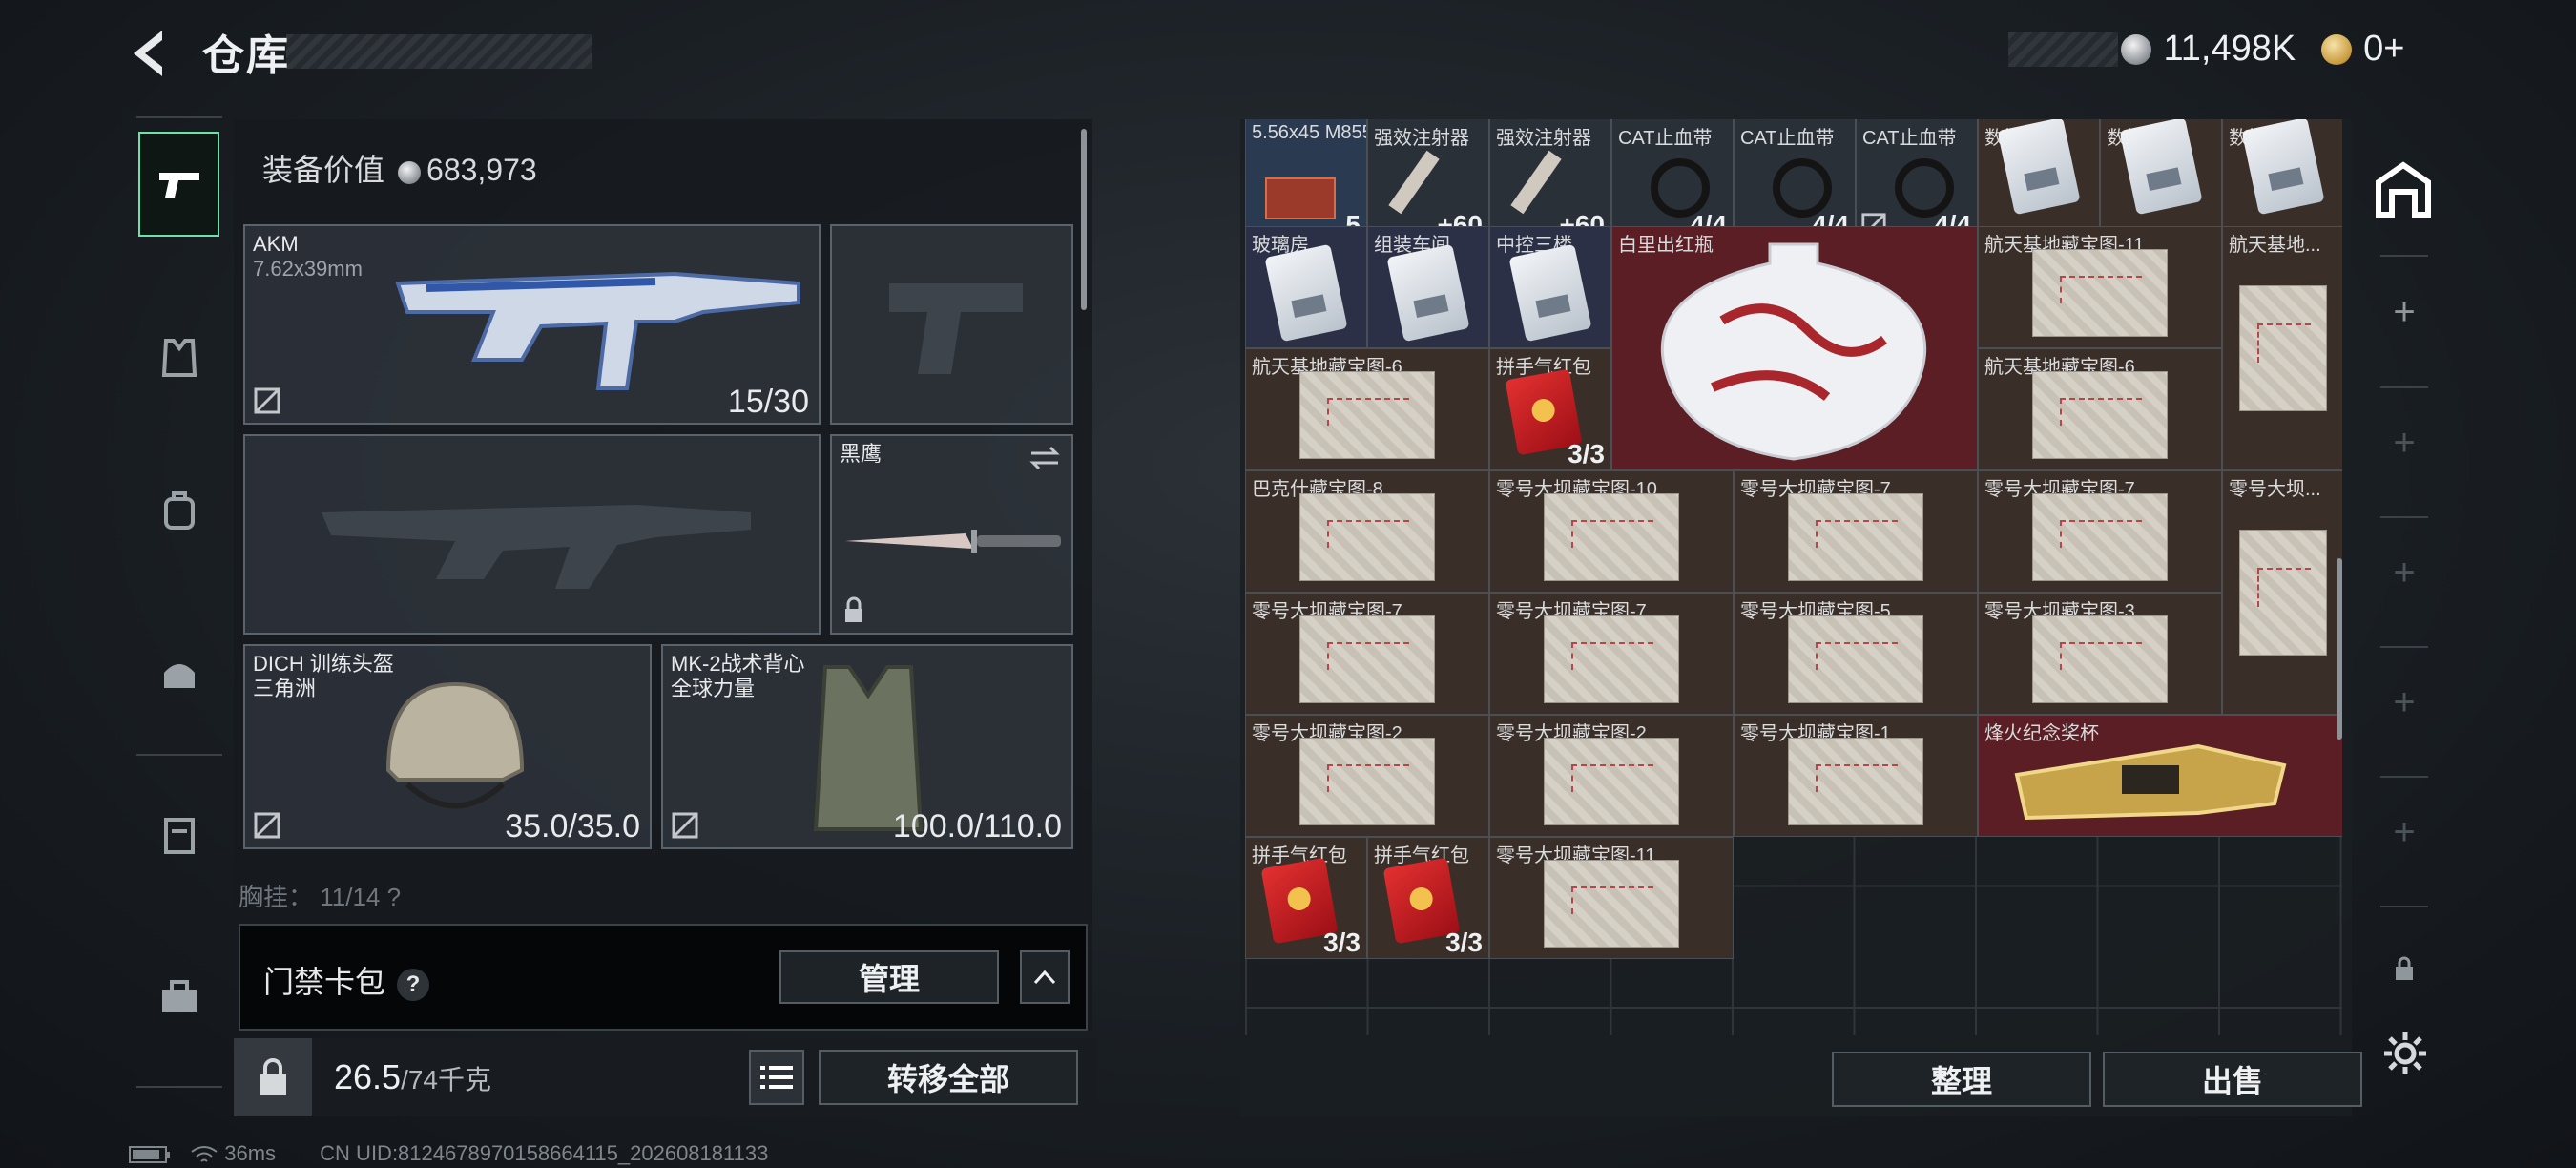  I want to click on tertiary-weapon-slot, so click(532, 534).